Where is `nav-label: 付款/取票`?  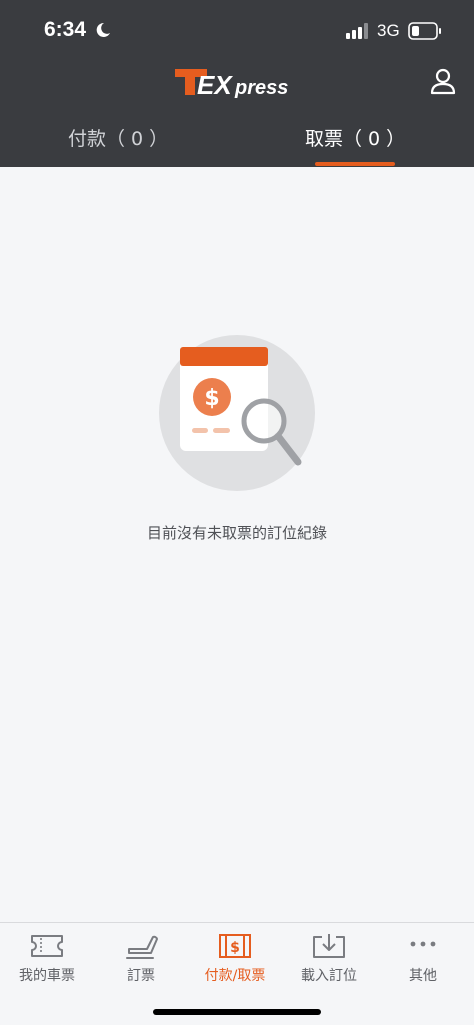
nav-label: 付款/取票 is located at coordinates (235, 976).